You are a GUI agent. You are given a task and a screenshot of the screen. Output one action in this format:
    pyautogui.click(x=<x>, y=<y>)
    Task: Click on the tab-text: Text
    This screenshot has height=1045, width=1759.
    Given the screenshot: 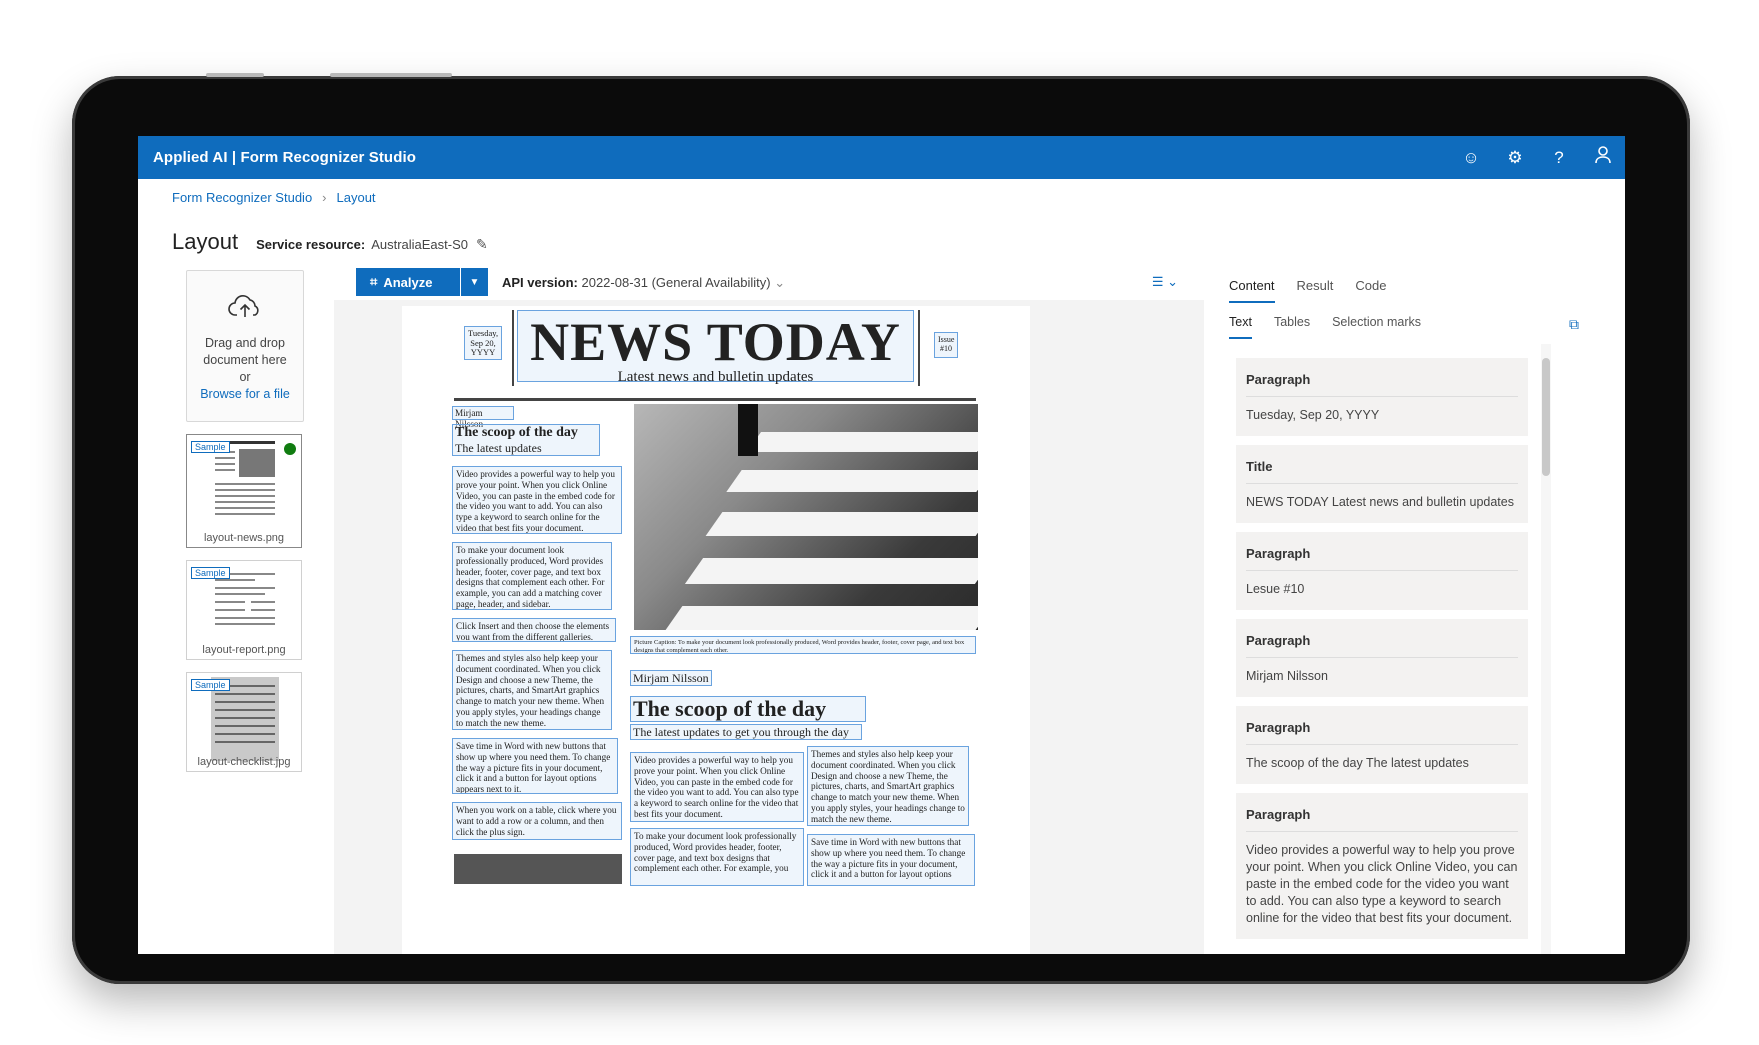 What is the action you would take?
    pyautogui.click(x=1240, y=327)
    